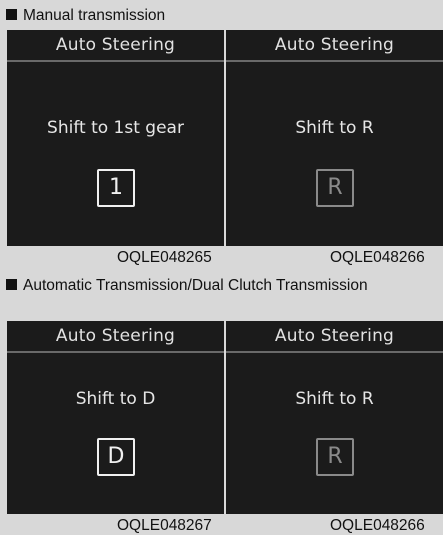  I want to click on gear-indicator-icon: 1, so click(116, 188).